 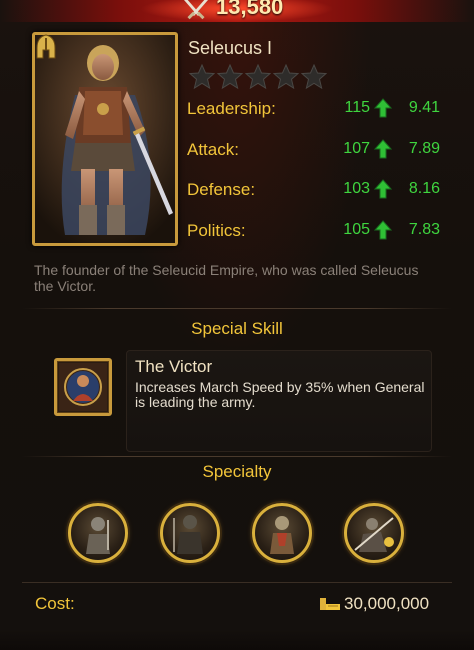 I want to click on skill-name: The Victor, so click(x=174, y=366).